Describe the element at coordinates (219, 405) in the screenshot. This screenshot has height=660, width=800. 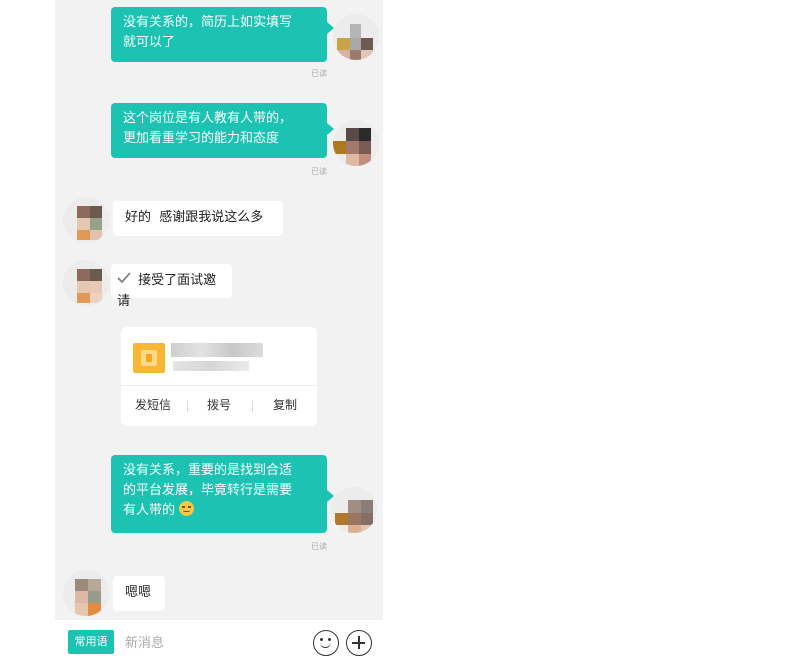
I see `dial-button: 拨号` at that location.